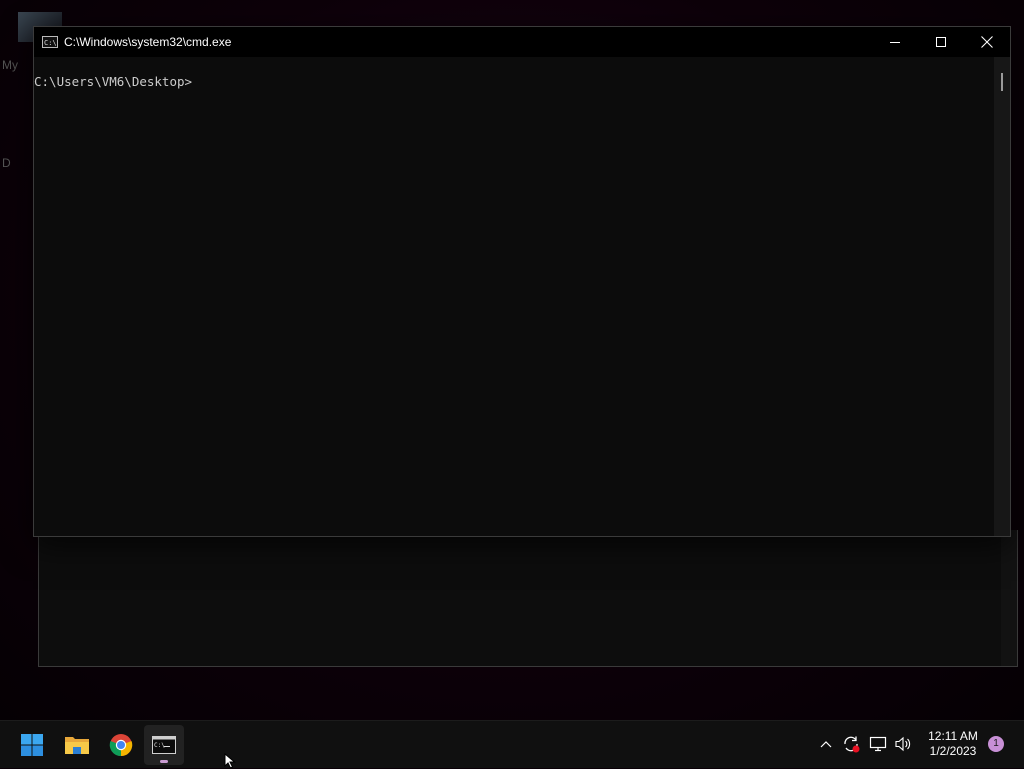  What do you see at coordinates (10, 65) in the screenshot?
I see `desktop-label: My` at bounding box center [10, 65].